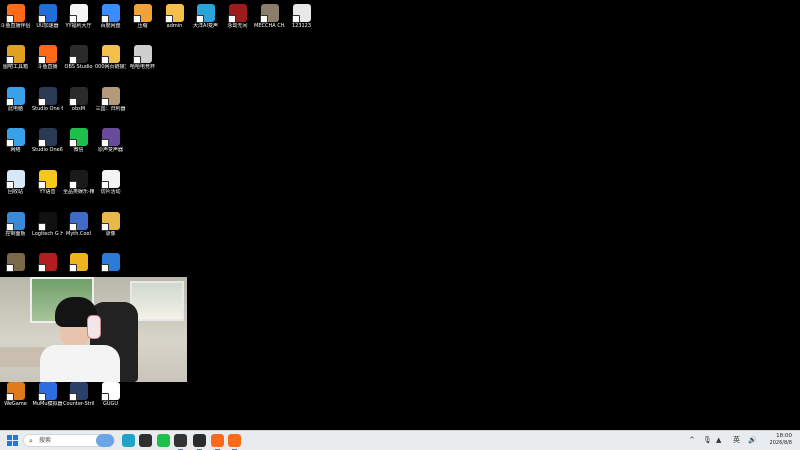 The image size is (800, 450). What do you see at coordinates (15, 262) in the screenshot?
I see `pubg-game-icon` at bounding box center [15, 262].